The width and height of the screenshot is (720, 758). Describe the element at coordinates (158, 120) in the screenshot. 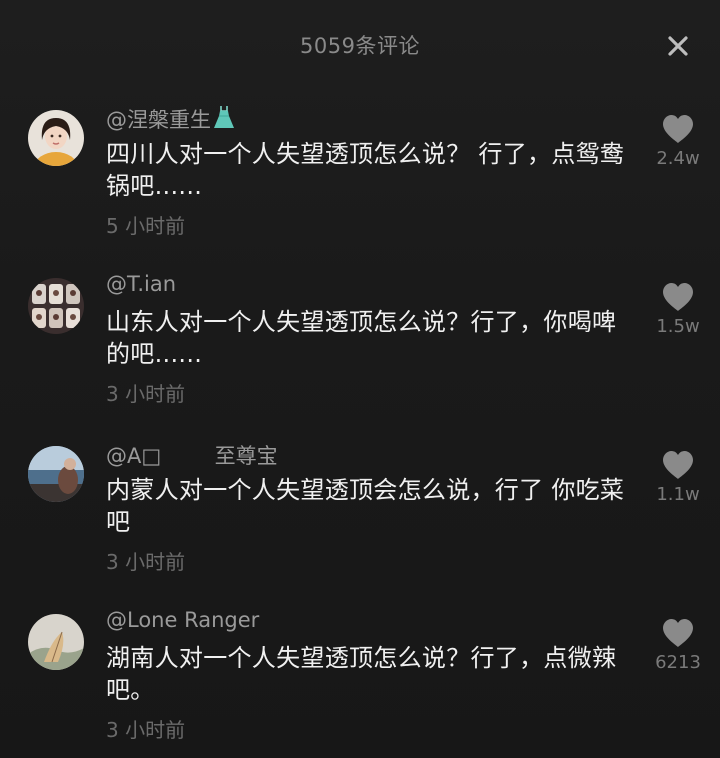

I see `username-text: @涅槃重生` at that location.